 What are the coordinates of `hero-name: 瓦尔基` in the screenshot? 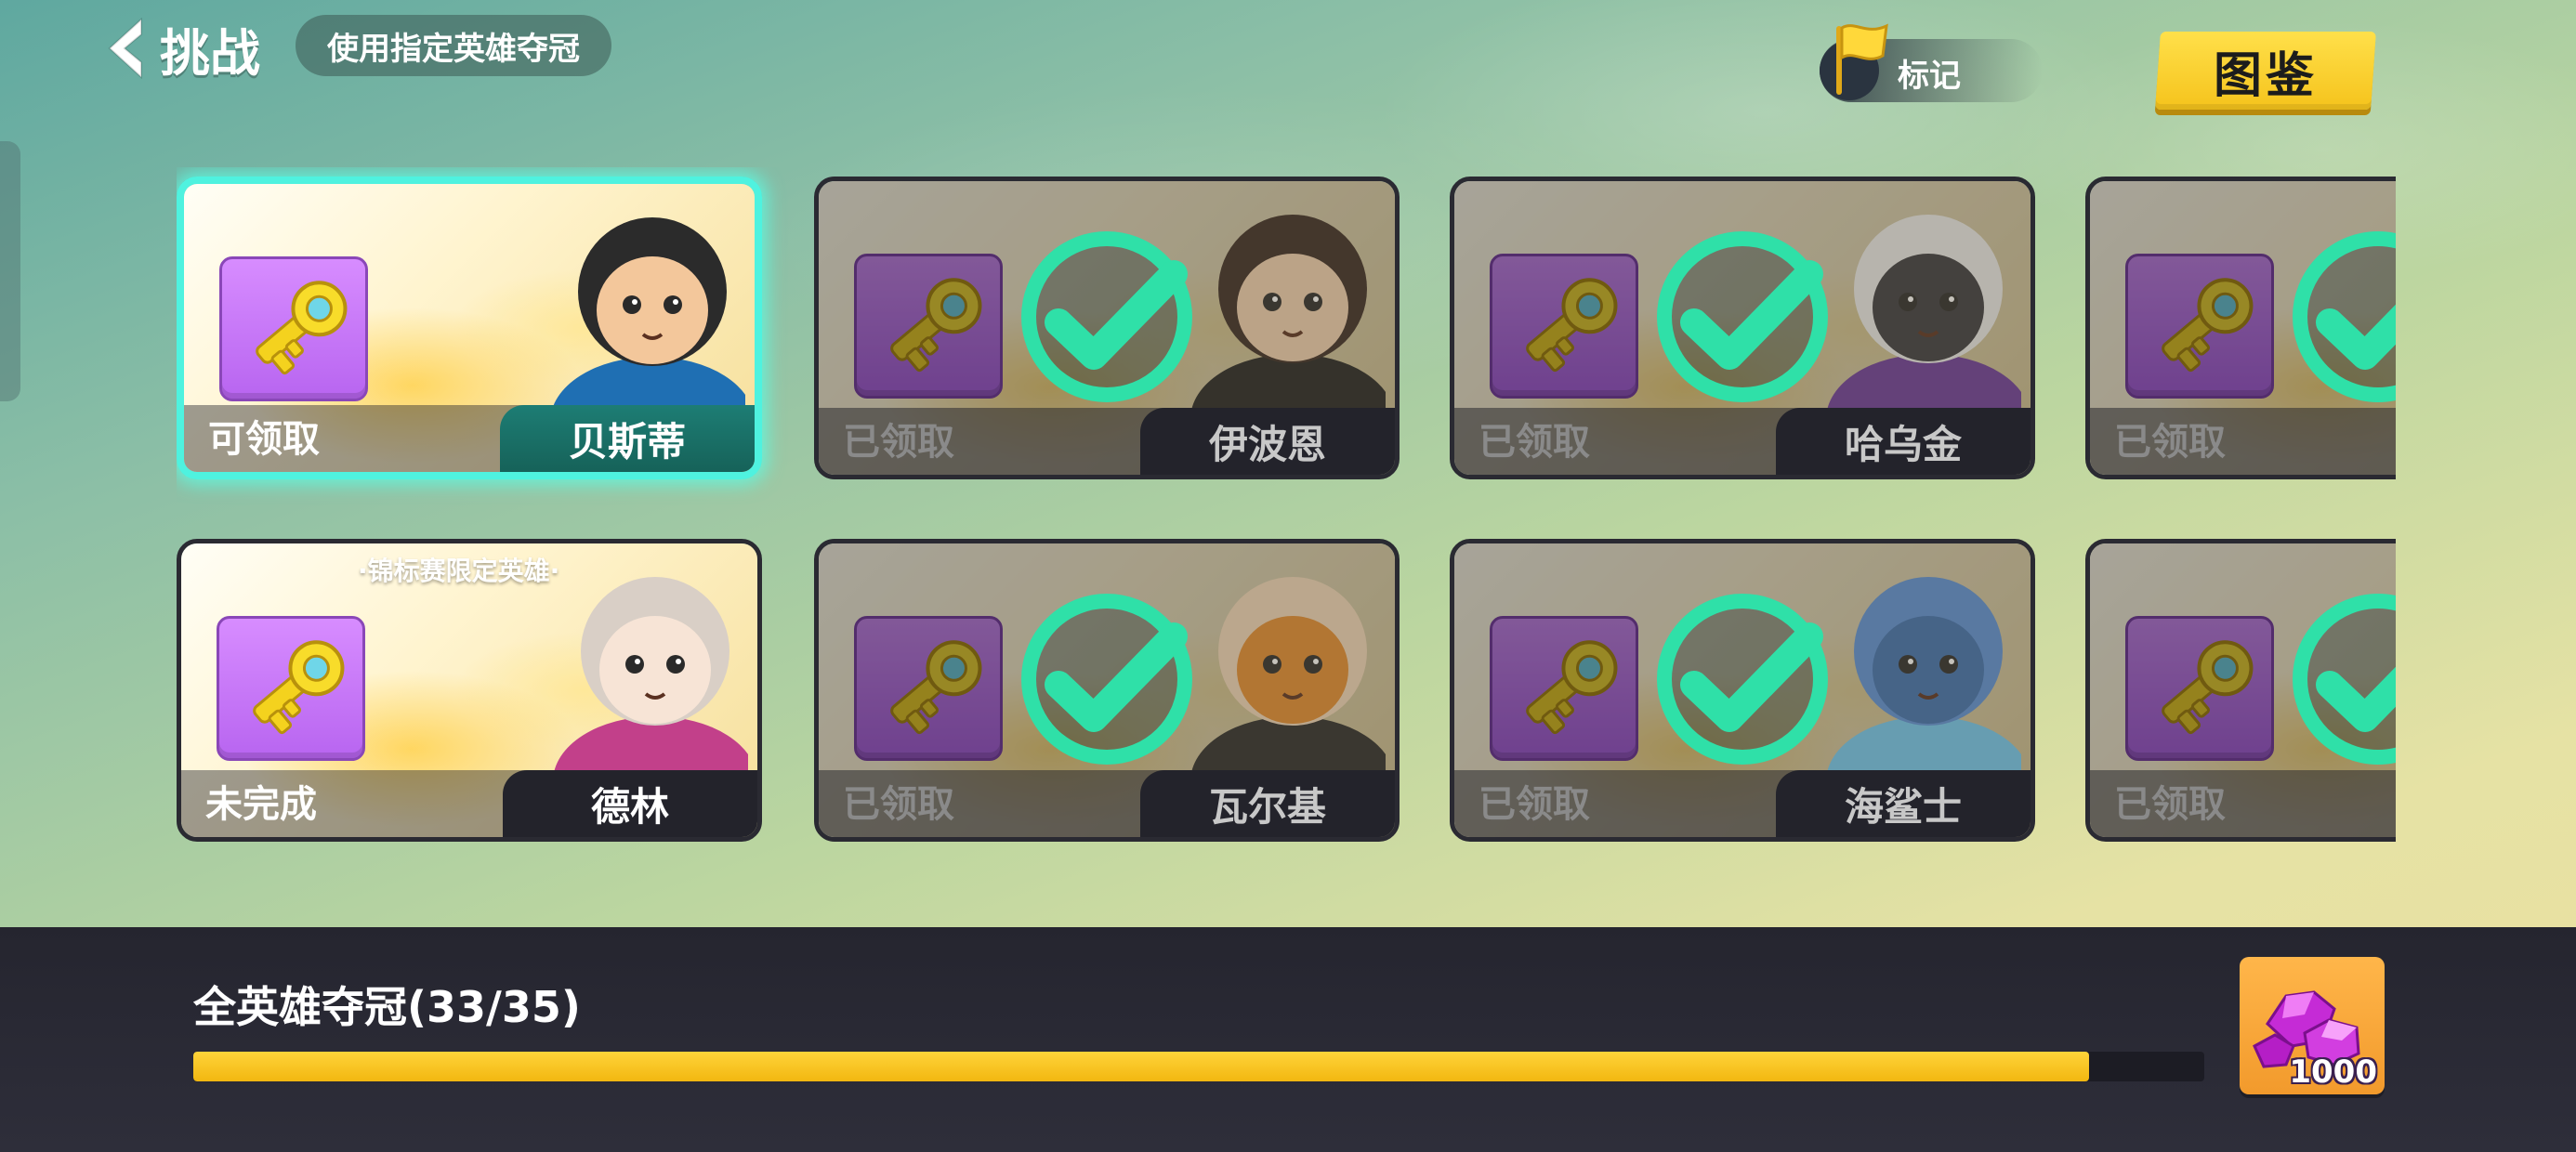 It's located at (1267, 806).